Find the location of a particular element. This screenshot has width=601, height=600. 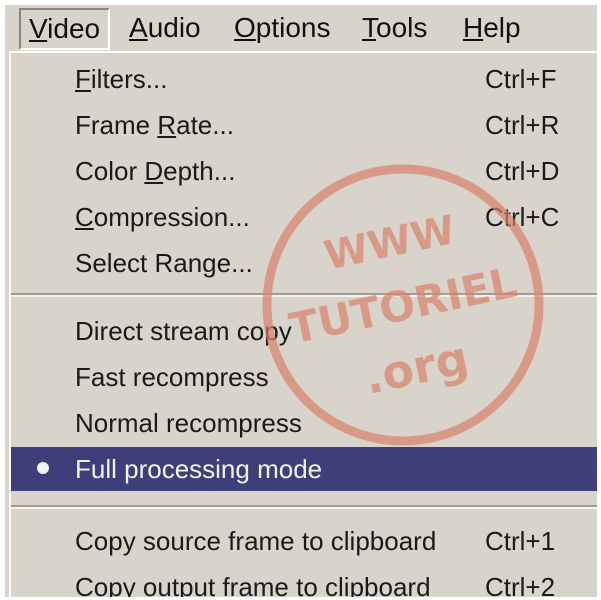

menu-item-color-depth: Color Depth... Ctrl+D is located at coordinates (304, 171).